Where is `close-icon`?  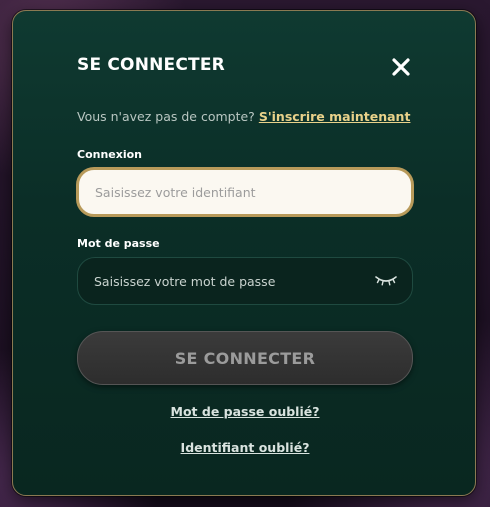
close-icon is located at coordinates (401, 67).